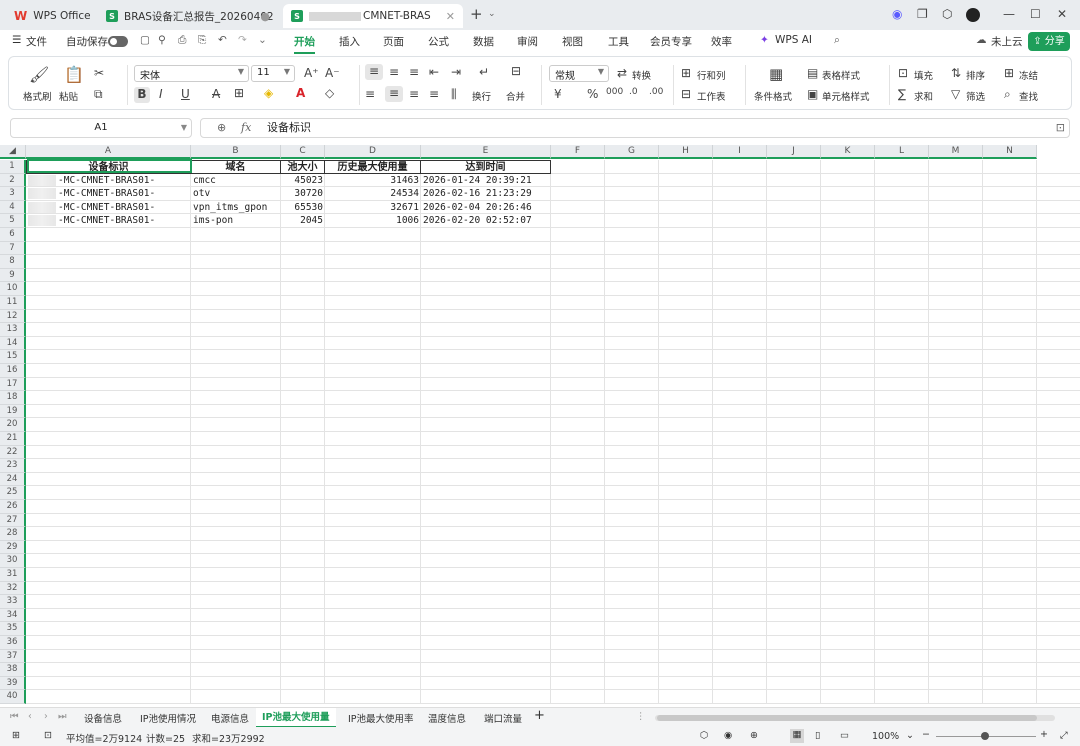 Image resolution: width=1080 pixels, height=746 pixels. Describe the element at coordinates (13, 357) in the screenshot. I see `row-header: 15` at that location.